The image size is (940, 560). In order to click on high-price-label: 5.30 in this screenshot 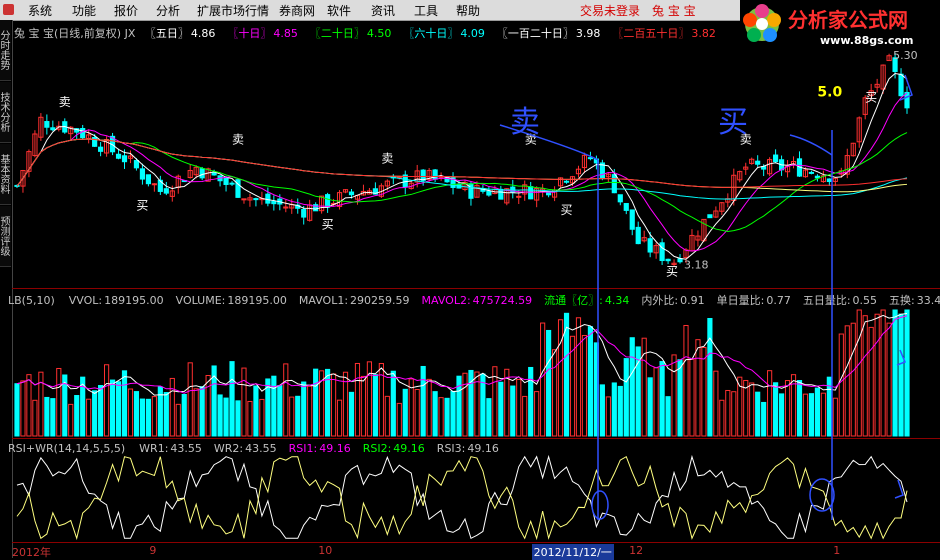, I will do `click(905, 55)`.